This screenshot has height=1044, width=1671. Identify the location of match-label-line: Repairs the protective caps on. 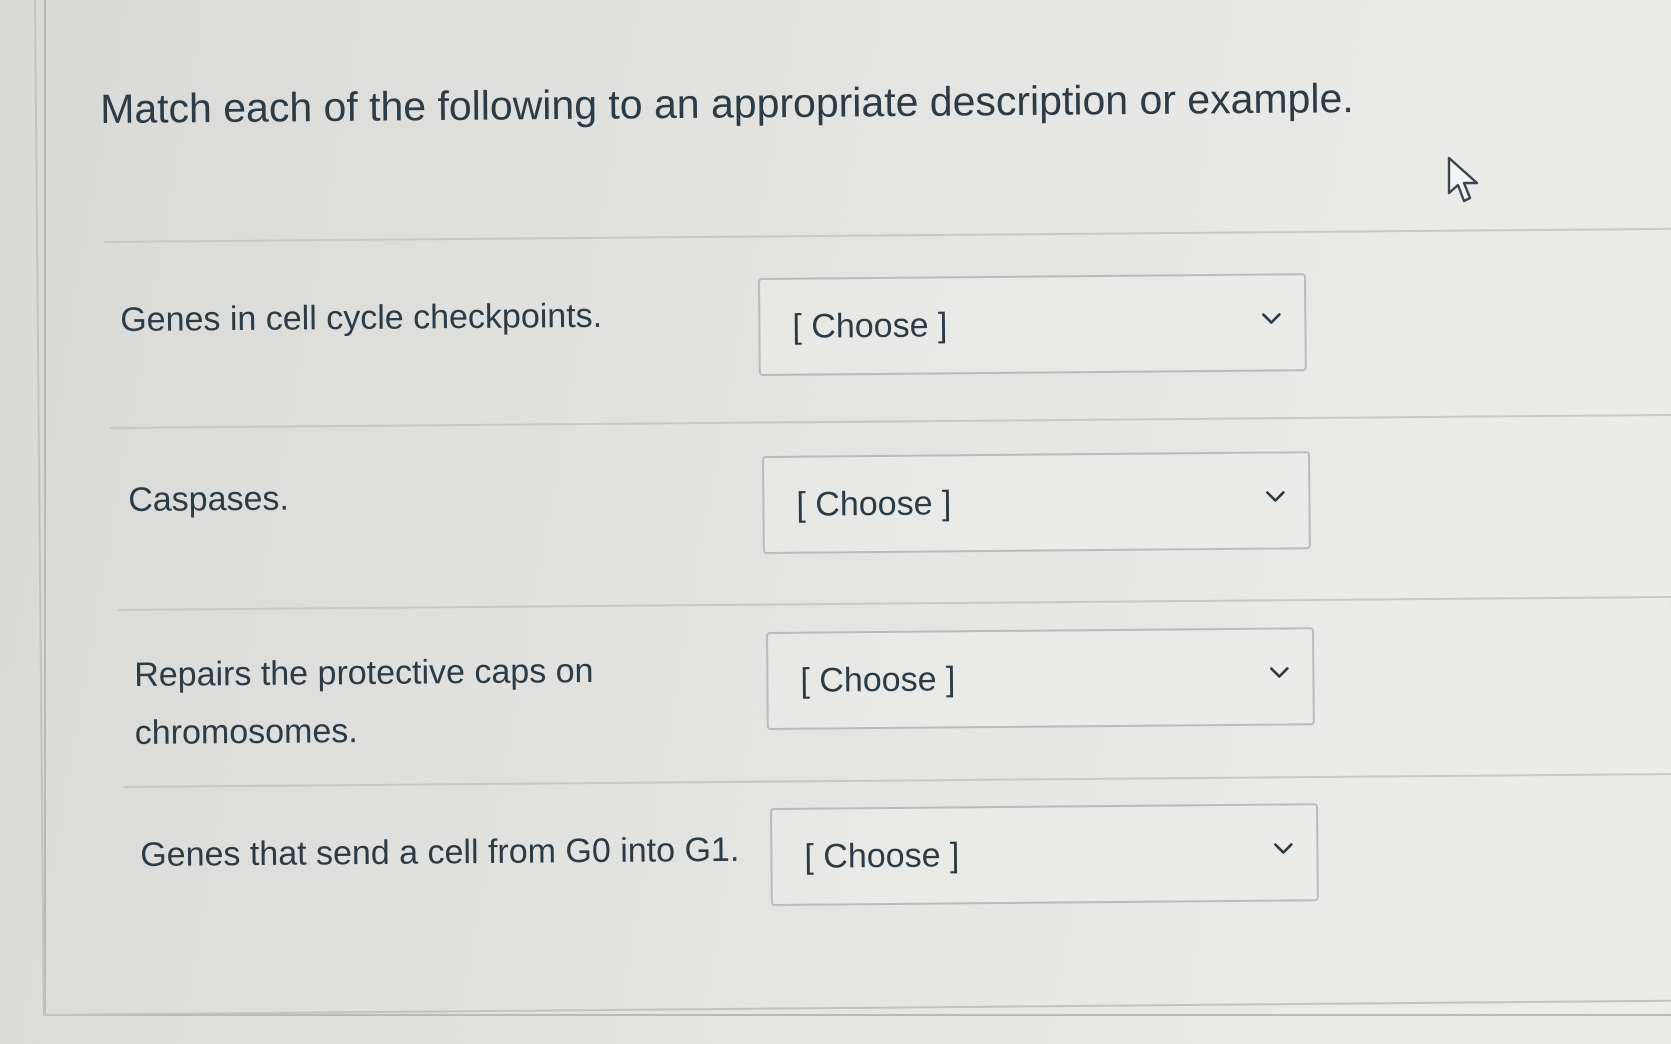
(364, 672).